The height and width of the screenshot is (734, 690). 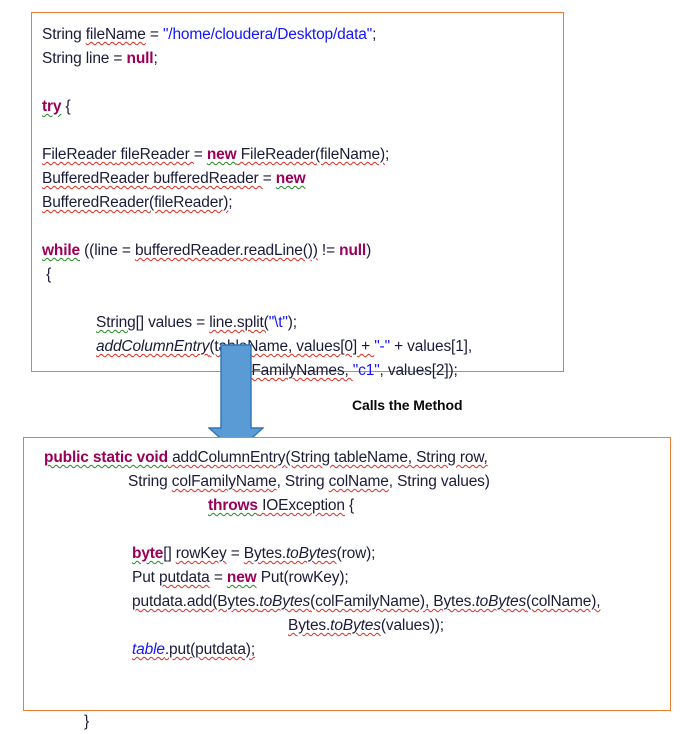 I want to click on token-args: (colFamilyName), Bytes., so click(x=393, y=601).